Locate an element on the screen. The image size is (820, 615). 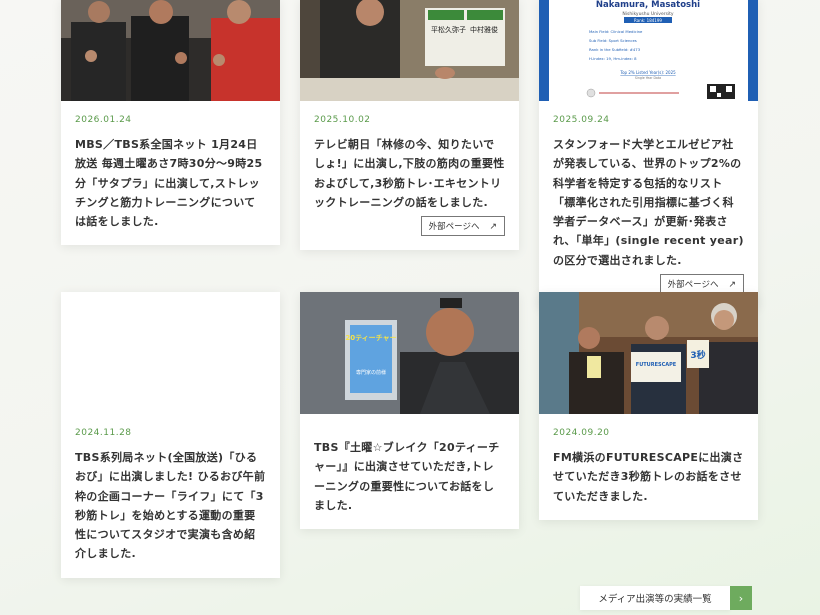
news-thumbnail-photo: 平松久弥子 中村雅俊 is located at coordinates (409, 50).